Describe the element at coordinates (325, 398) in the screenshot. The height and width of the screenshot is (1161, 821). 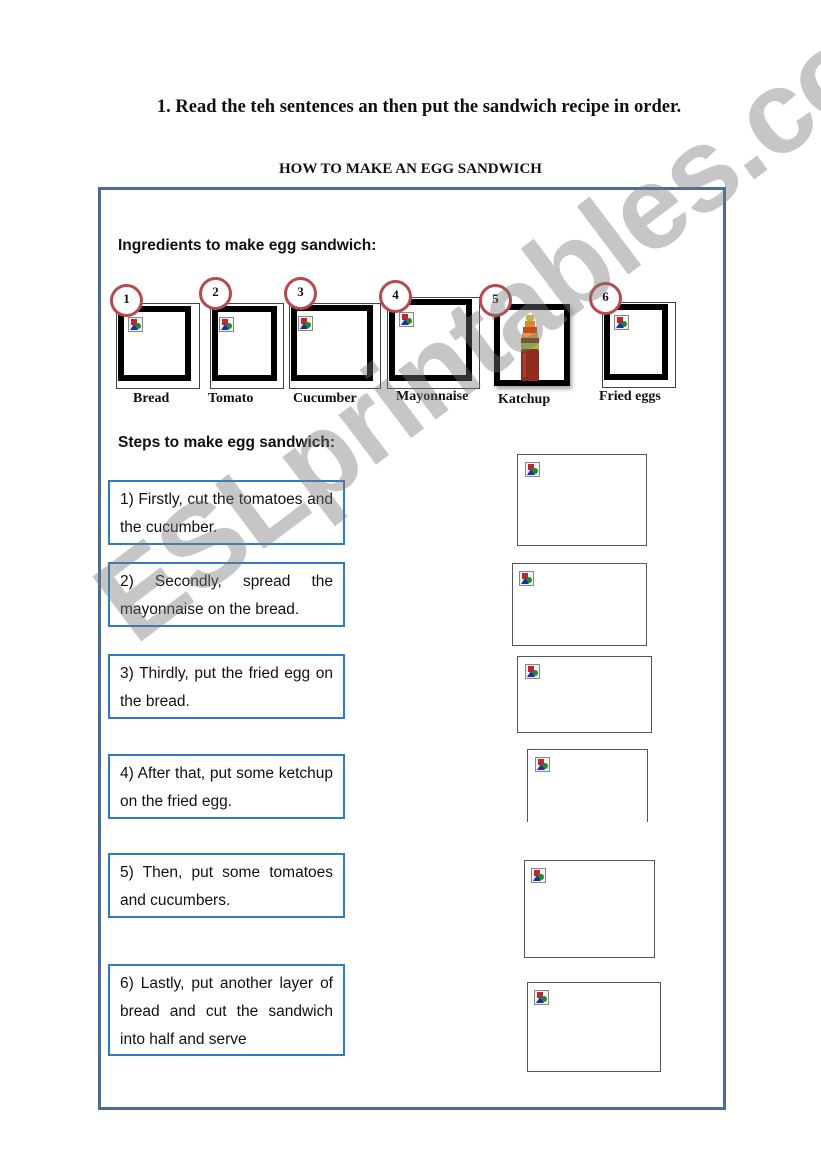
I see `ingredient-label: Cucumber` at that location.